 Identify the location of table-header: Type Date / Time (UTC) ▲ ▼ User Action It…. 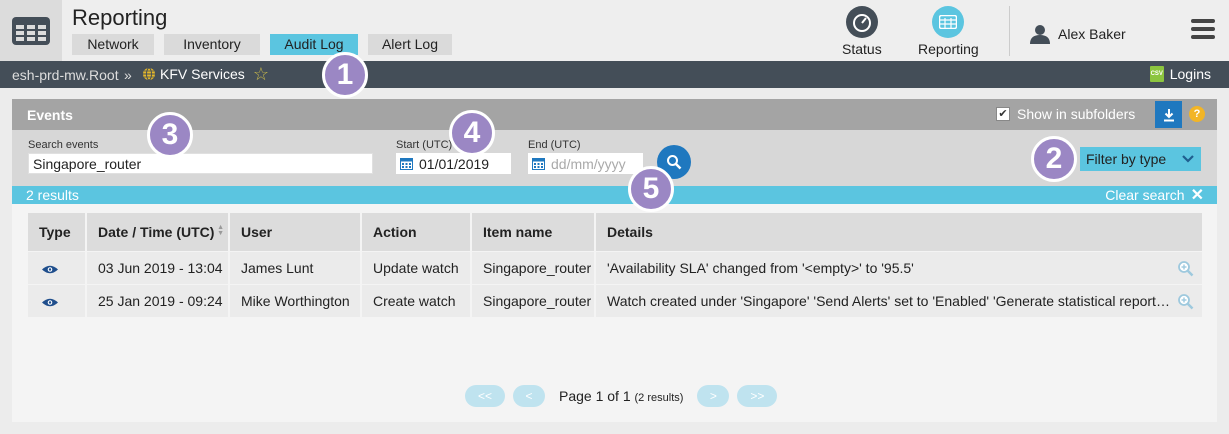
(615, 232).